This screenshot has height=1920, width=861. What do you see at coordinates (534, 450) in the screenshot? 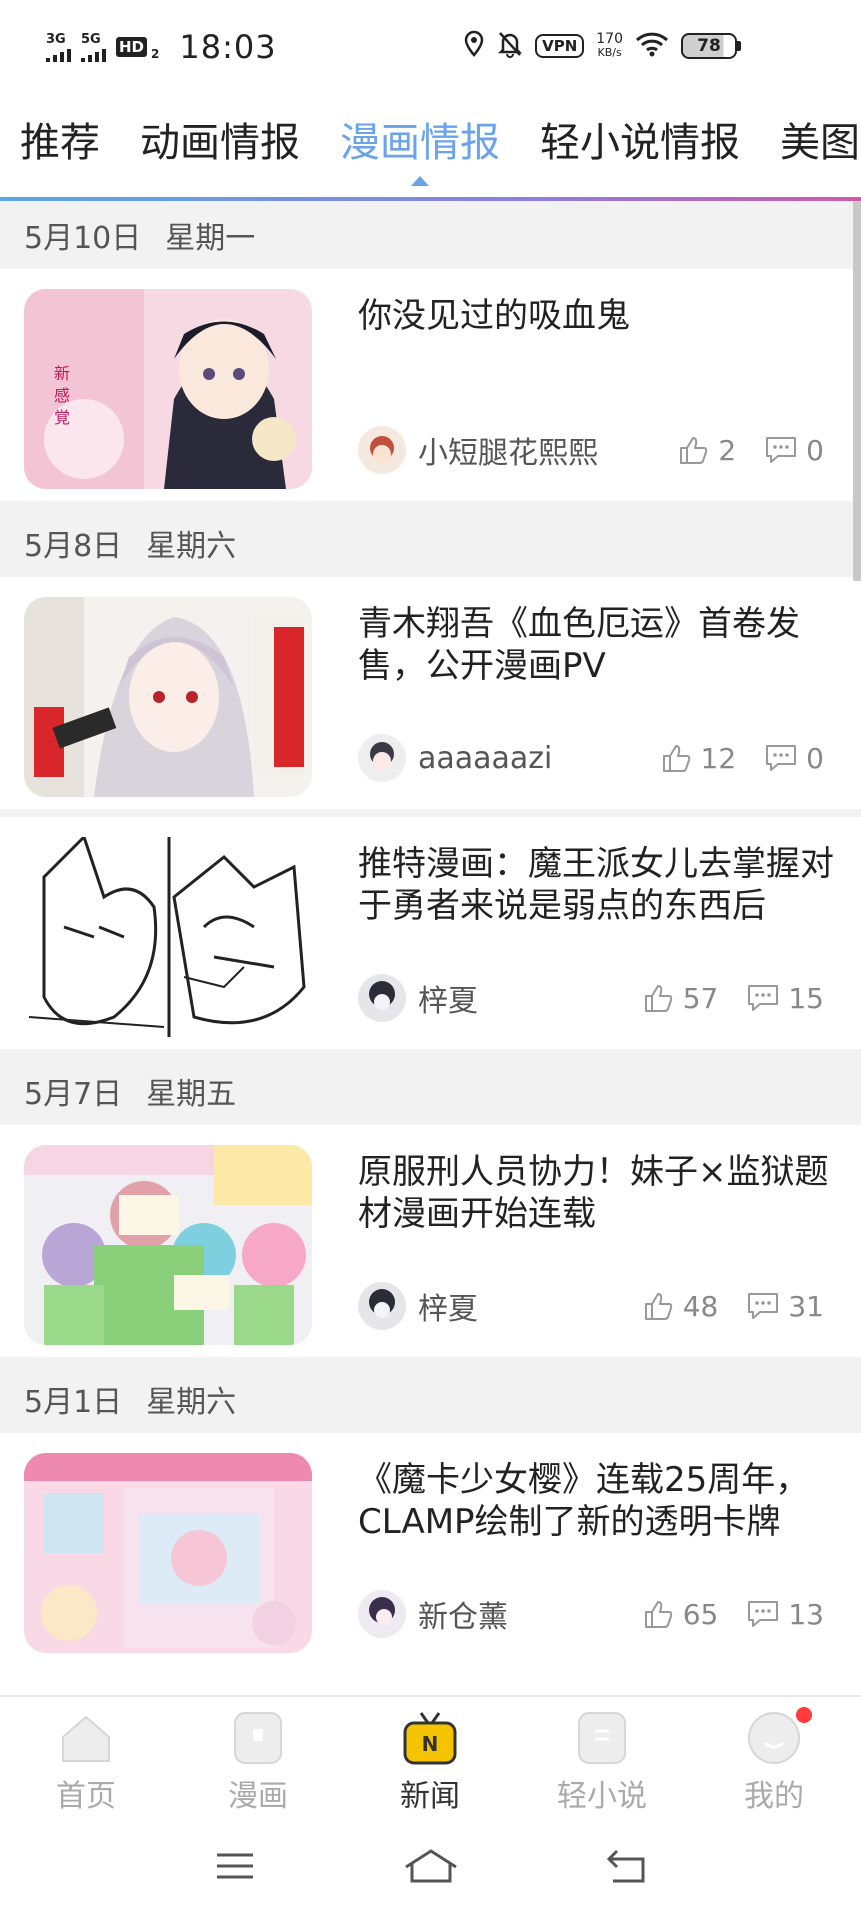
I see `author-name: 小短腿花熙熙` at bounding box center [534, 450].